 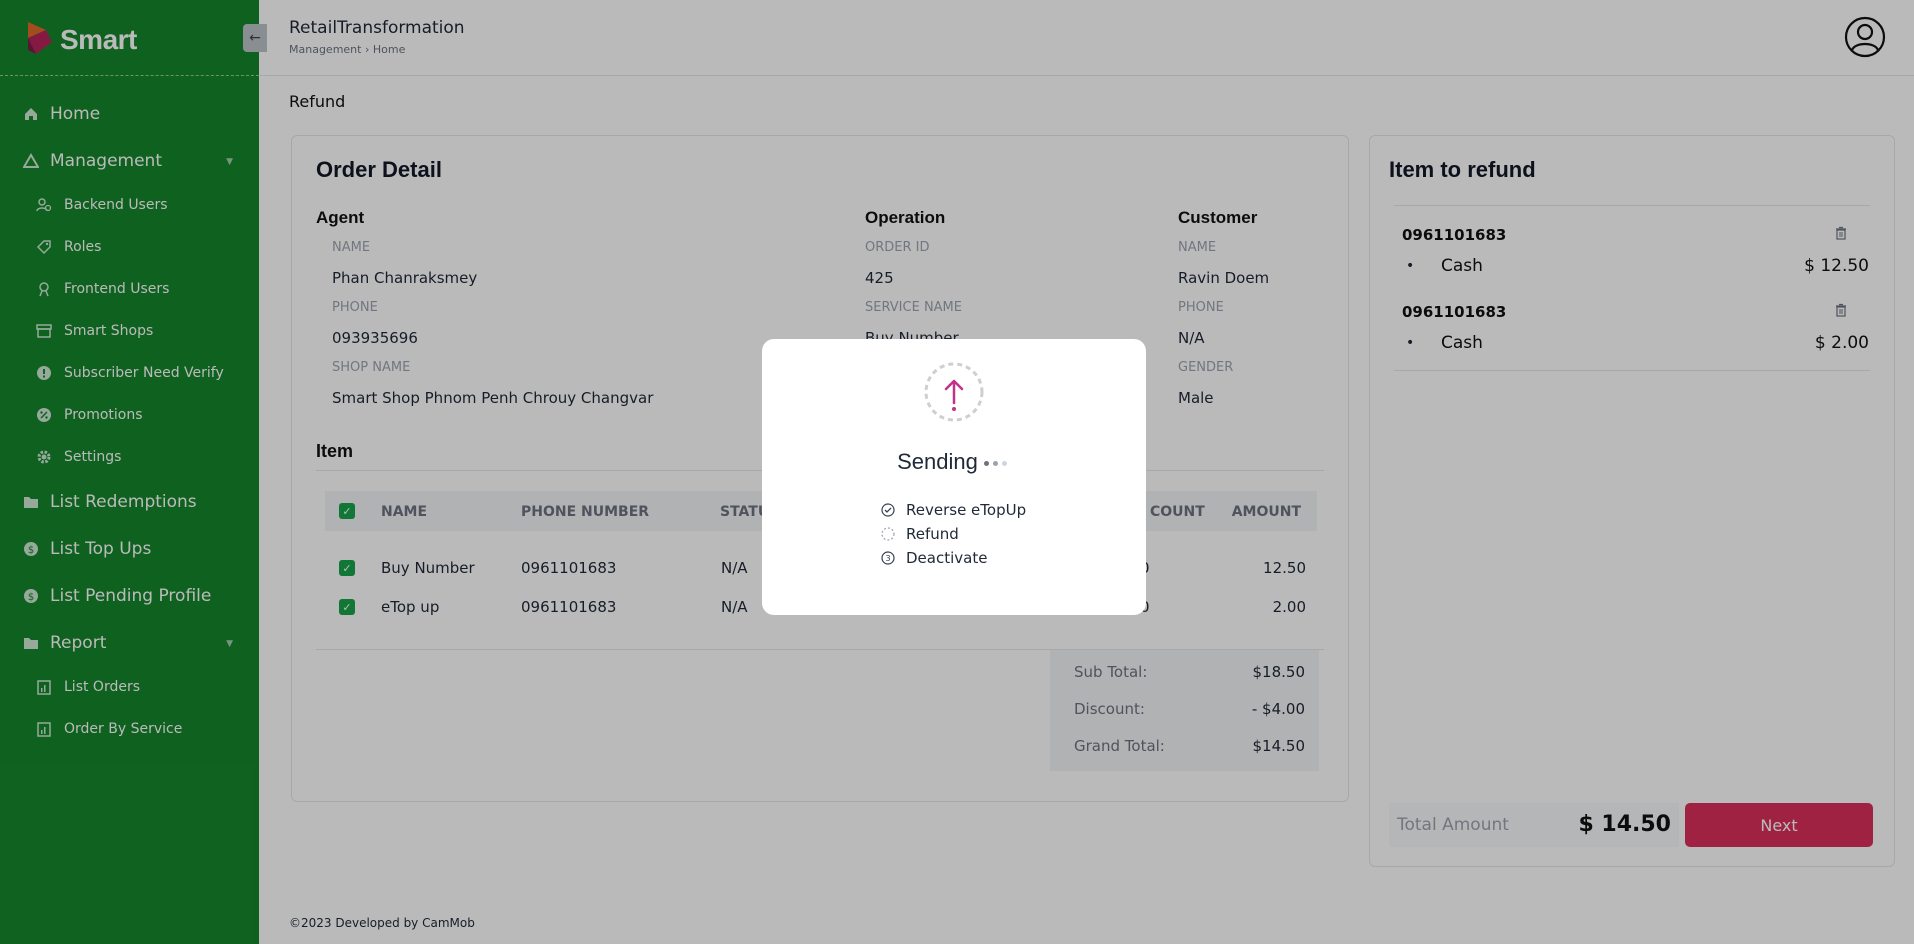 I want to click on svg-text: 3, so click(x=887, y=558).